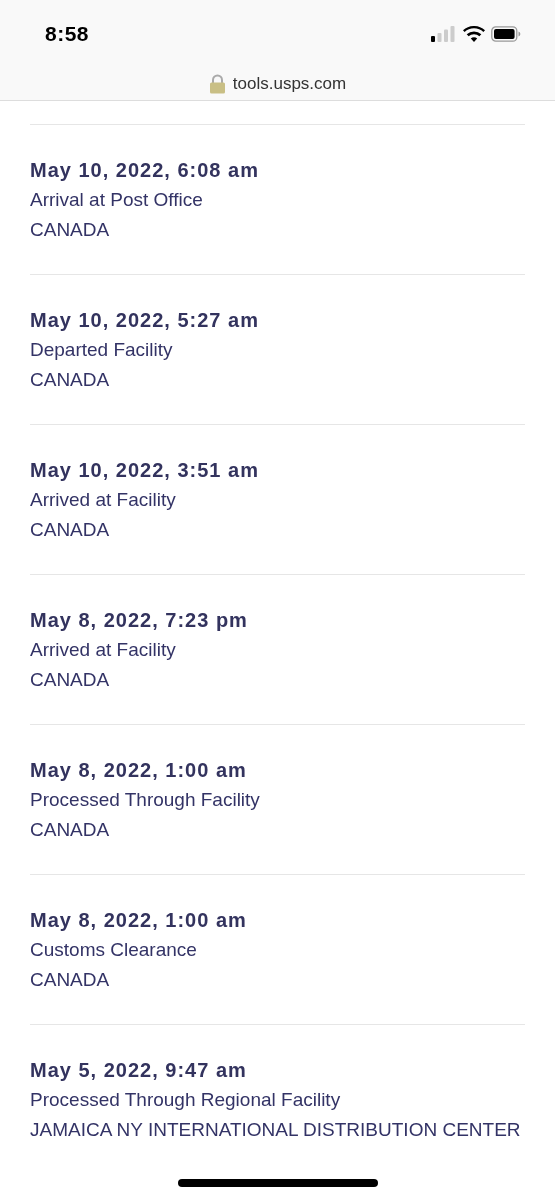 The image size is (555, 1200). Describe the element at coordinates (145, 320) in the screenshot. I see `event-datetime: May 10, 2022, 5:27 am` at that location.